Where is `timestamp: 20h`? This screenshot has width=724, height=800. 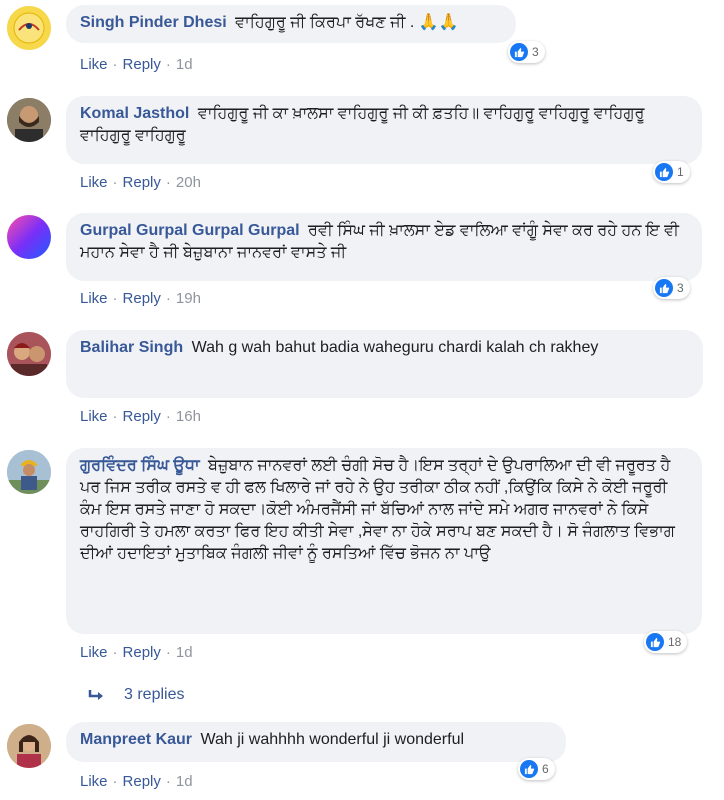 timestamp: 20h is located at coordinates (188, 182).